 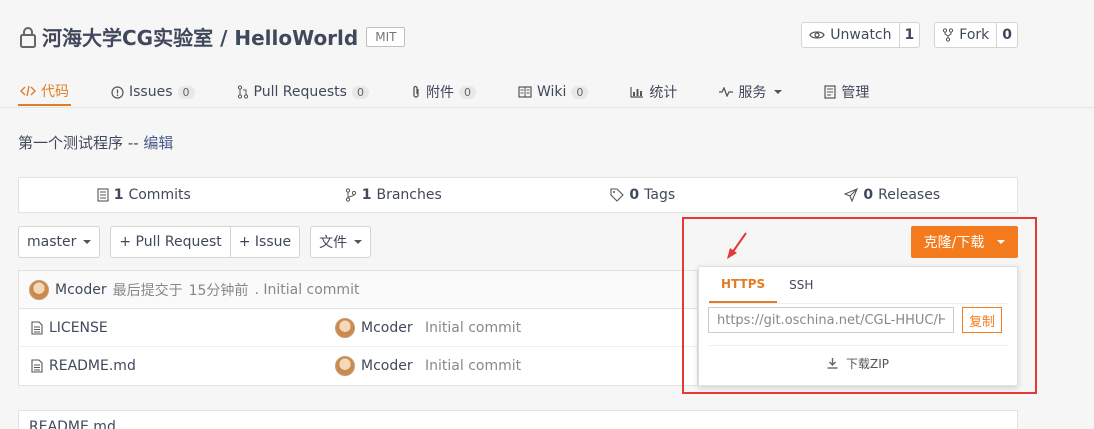 I want to click on file-row: LICENSE Mcoder Initial commit, so click(x=358, y=328).